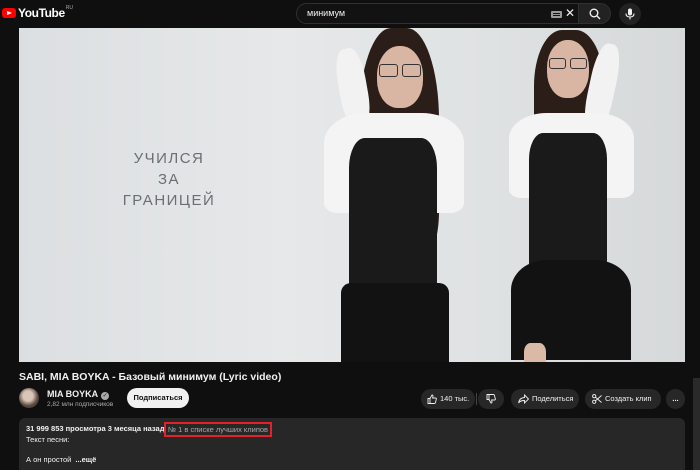 Image resolution: width=700 pixels, height=470 pixels. I want to click on view-count-date: 31 999 853 просмотра 3 месяца назад, so click(95, 428).